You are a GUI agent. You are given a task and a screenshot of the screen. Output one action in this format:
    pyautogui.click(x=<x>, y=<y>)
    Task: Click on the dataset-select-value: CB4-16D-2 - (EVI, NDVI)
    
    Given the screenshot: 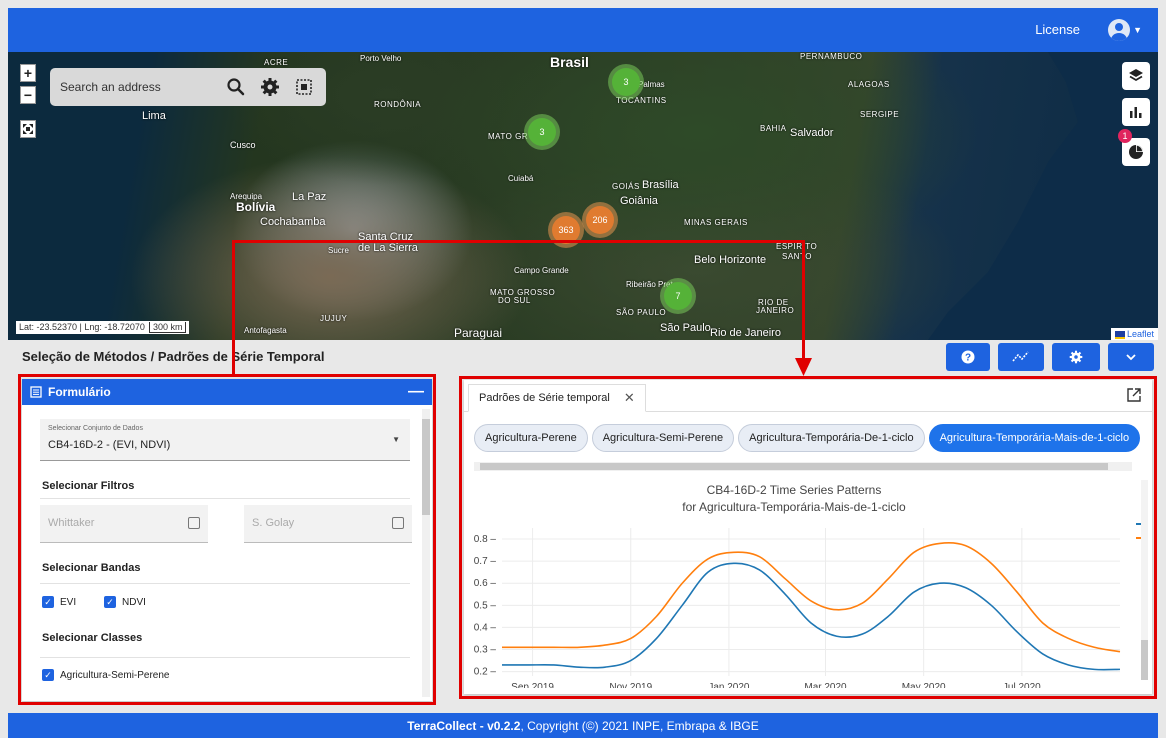 What is the action you would take?
    pyautogui.click(x=109, y=445)
    